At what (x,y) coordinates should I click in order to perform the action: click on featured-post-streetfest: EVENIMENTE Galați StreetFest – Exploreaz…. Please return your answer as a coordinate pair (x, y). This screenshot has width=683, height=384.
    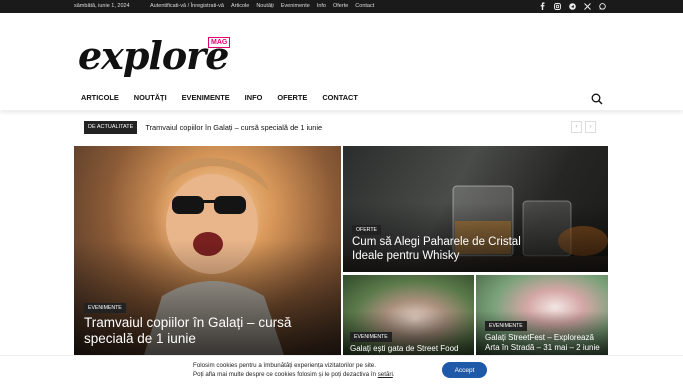
    Looking at the image, I should click on (542, 315).